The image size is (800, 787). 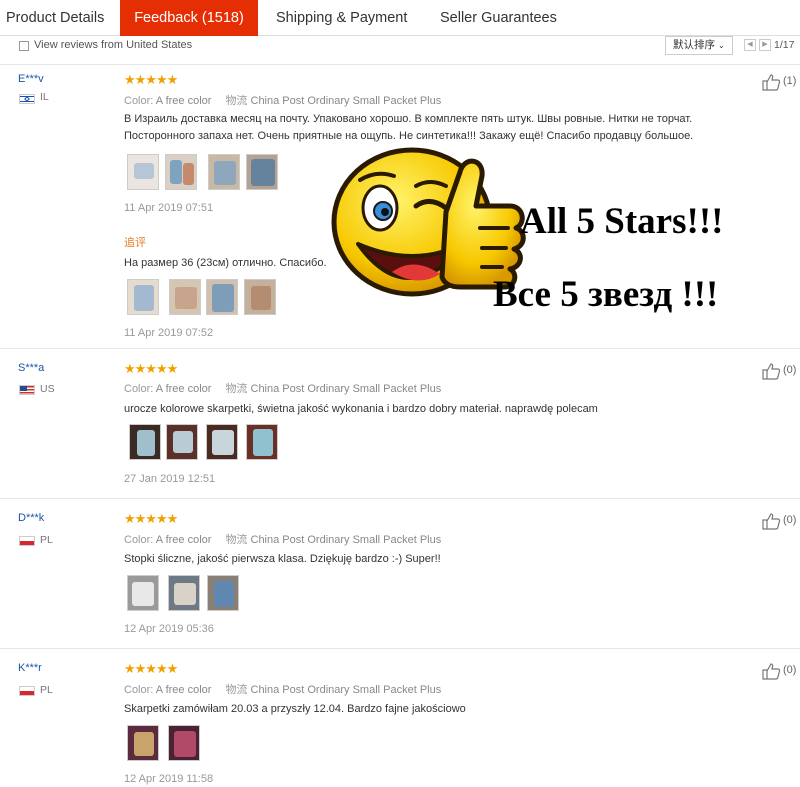 I want to click on reviewer-name: S***a, so click(x=31, y=368).